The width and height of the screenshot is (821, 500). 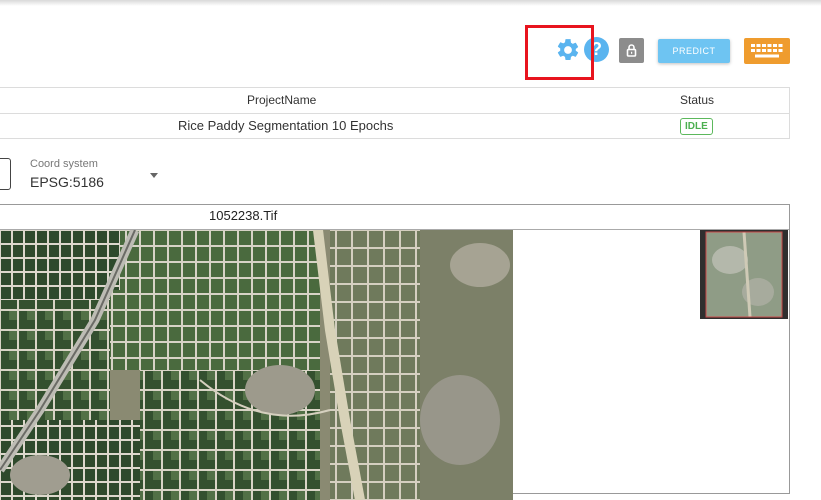 I want to click on column-header-project-name: ProjectName, so click(x=281, y=100).